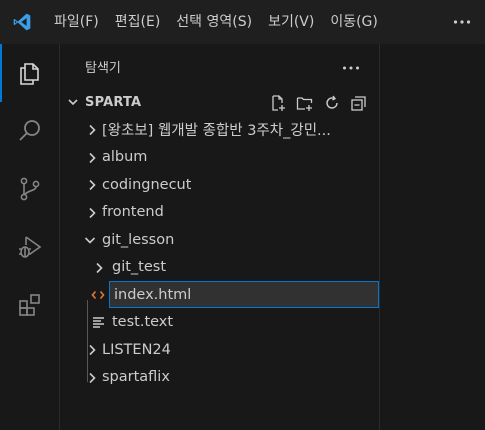 The width and height of the screenshot is (485, 430). Describe the element at coordinates (22, 22) in the screenshot. I see `vscode-logo-icon` at that location.